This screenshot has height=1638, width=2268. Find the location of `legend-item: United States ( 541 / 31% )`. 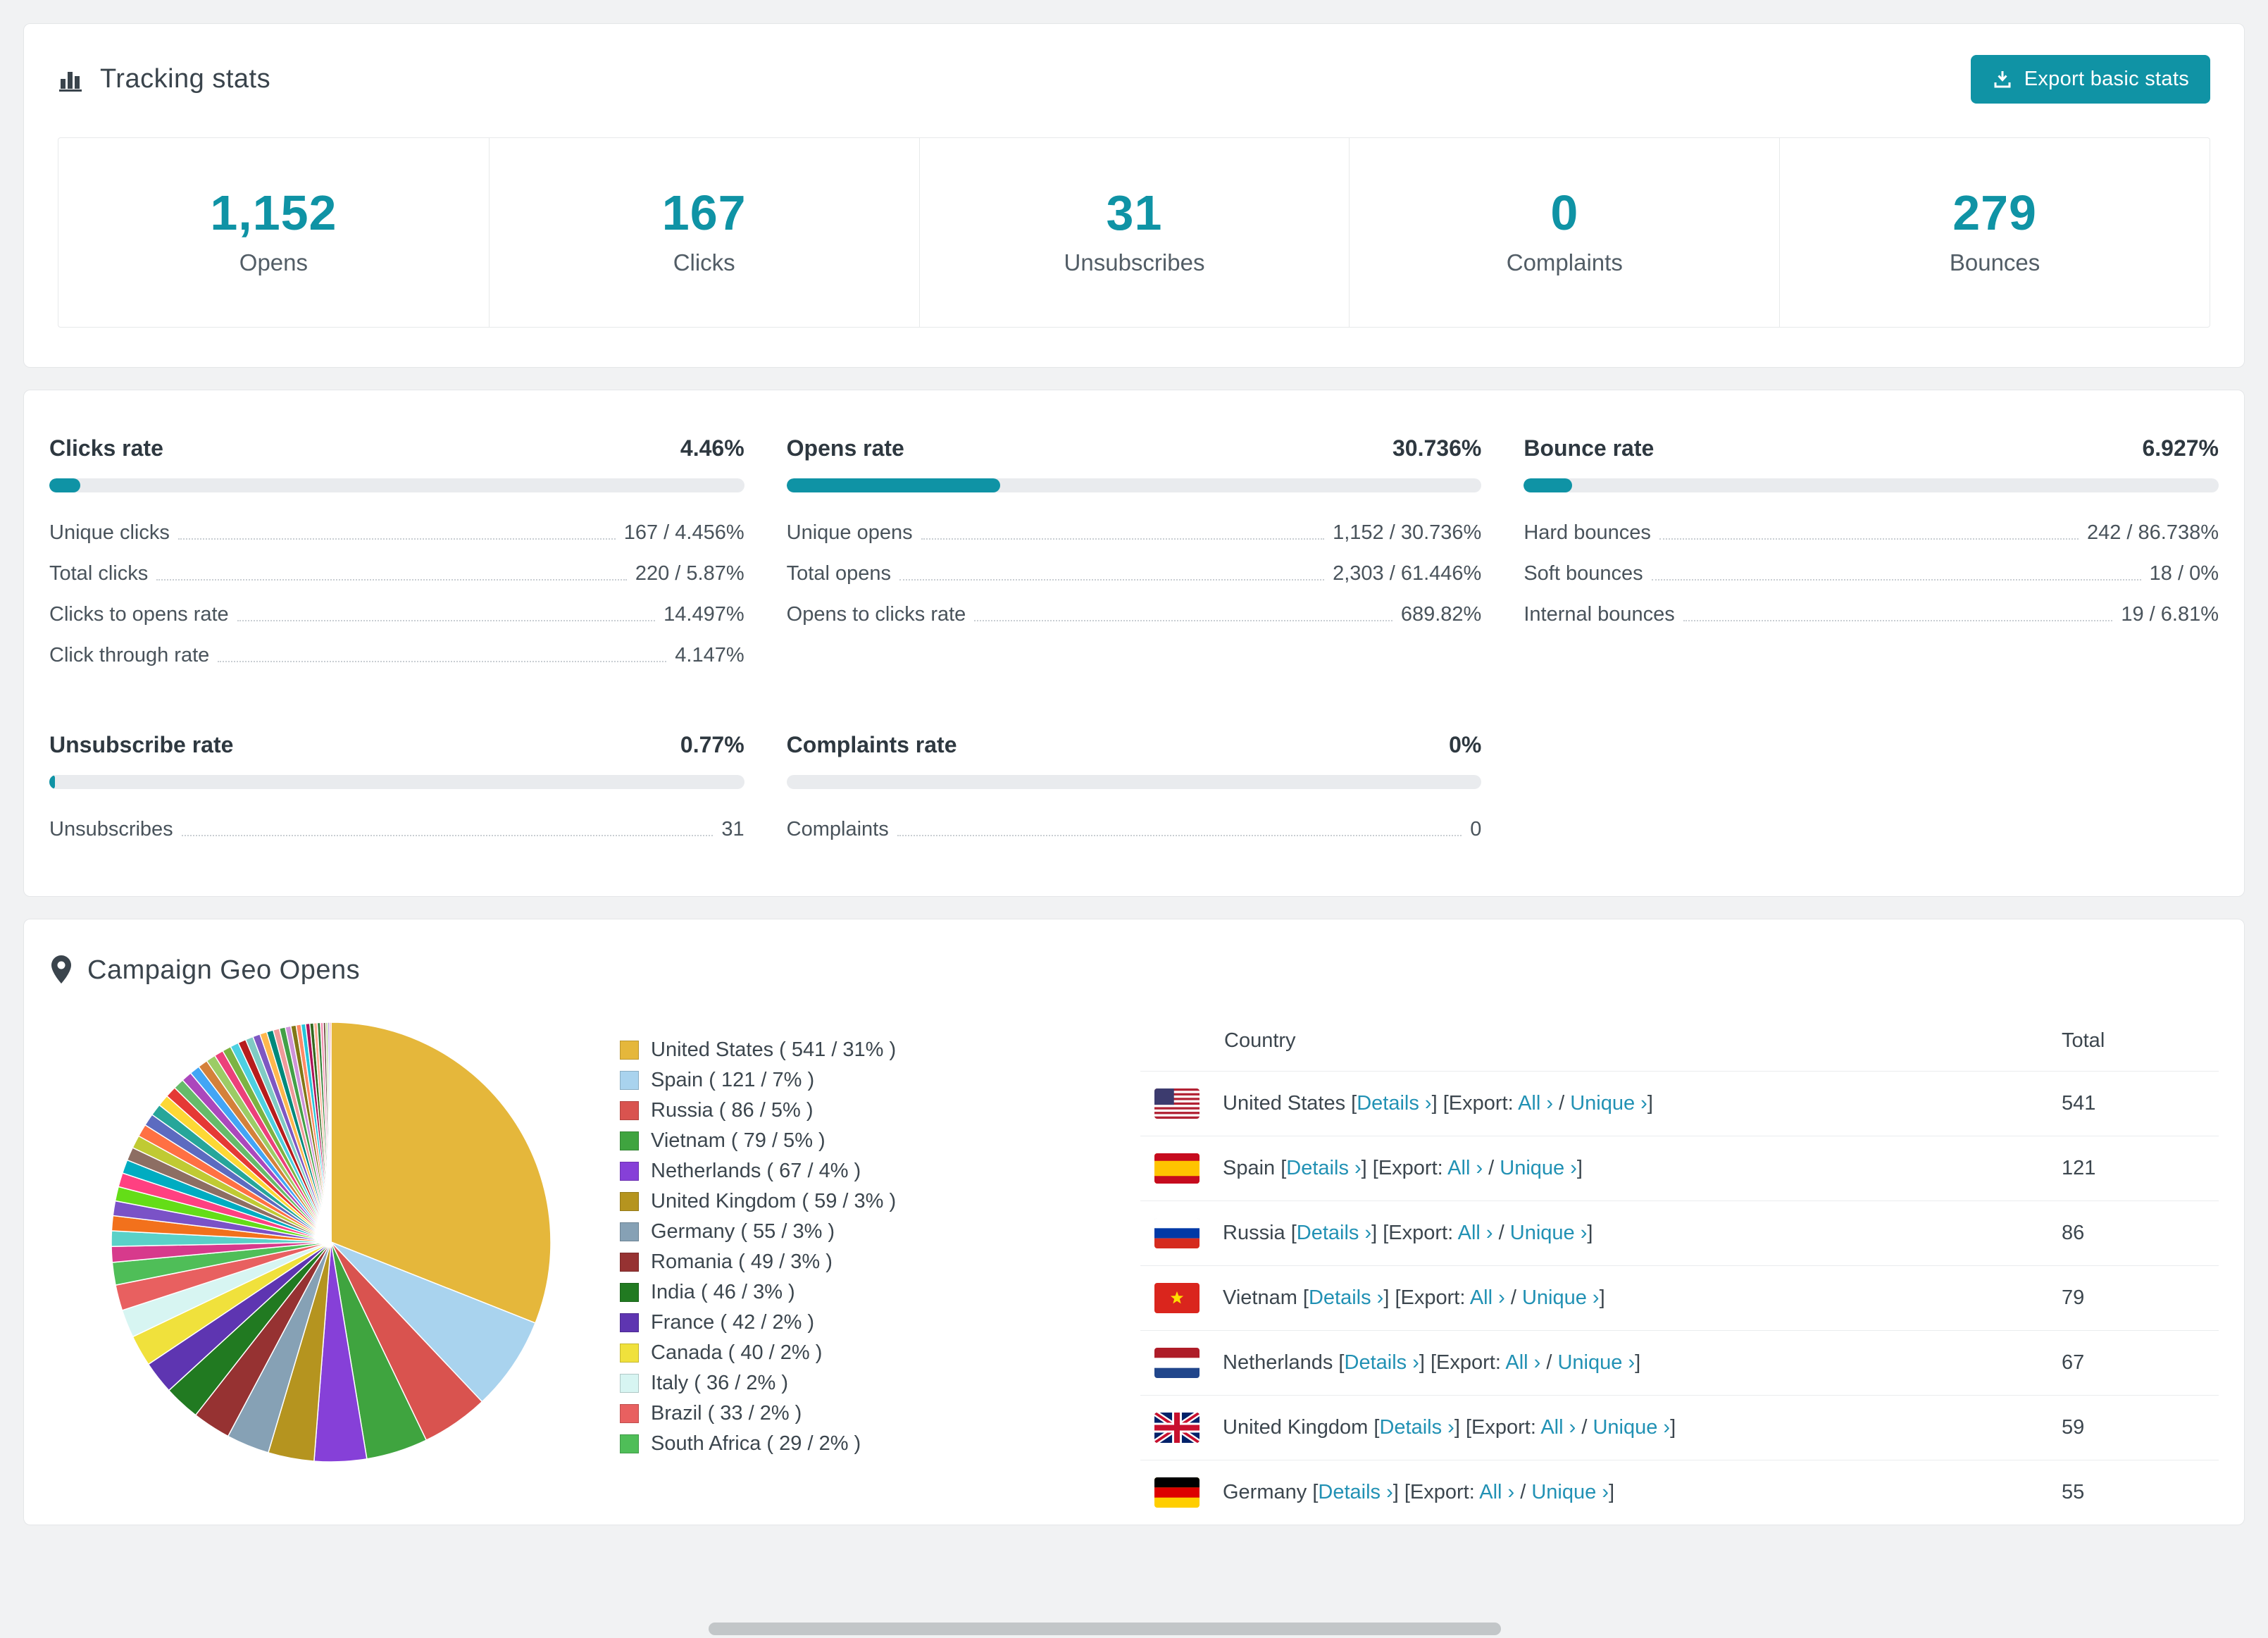

legend-item: United States ( 541 / 31% ) is located at coordinates (831, 1050).